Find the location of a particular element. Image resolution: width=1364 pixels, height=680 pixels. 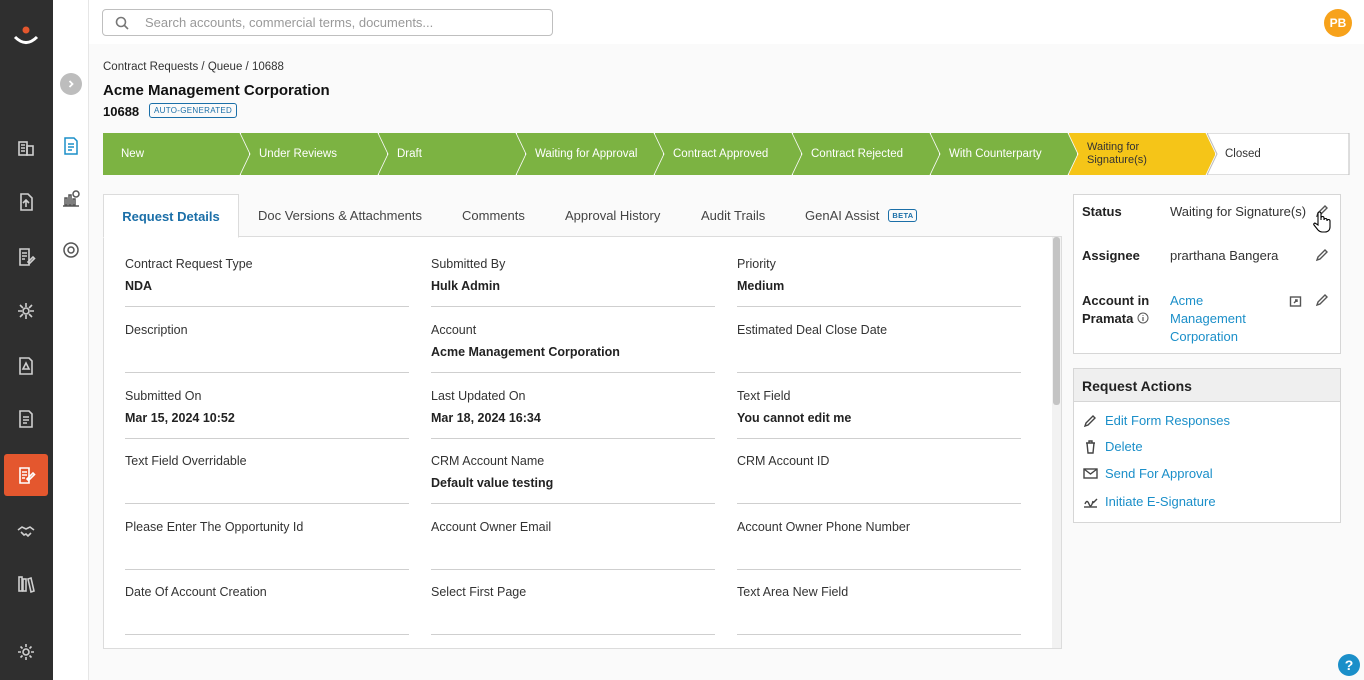

user-avatar: PB is located at coordinates (1338, 23).